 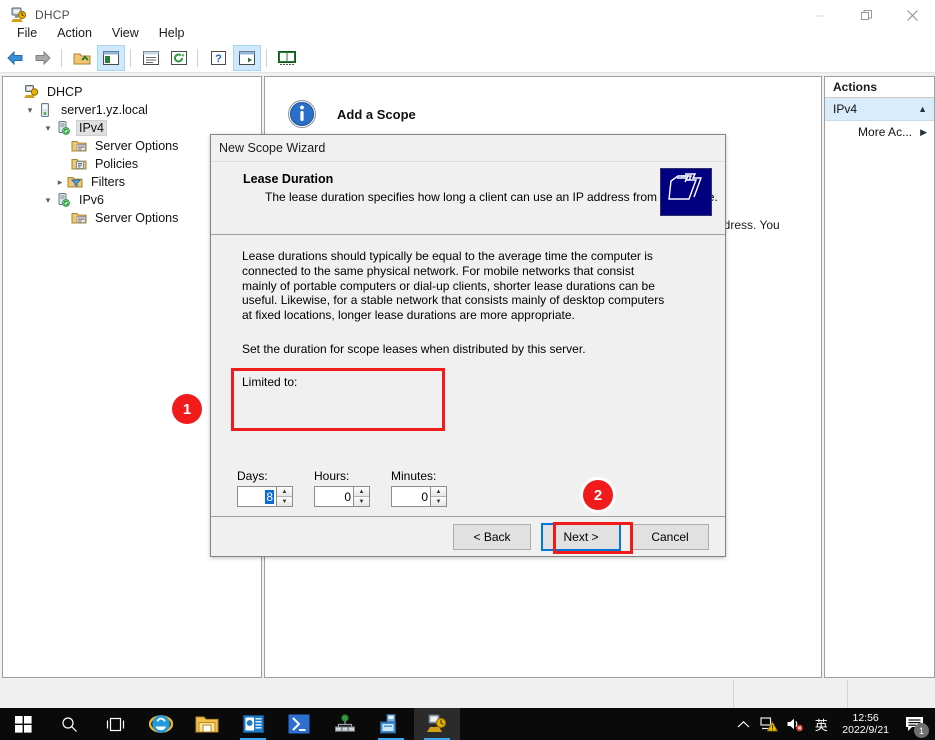 What do you see at coordinates (27, 33) in the screenshot?
I see `menu-file: File` at bounding box center [27, 33].